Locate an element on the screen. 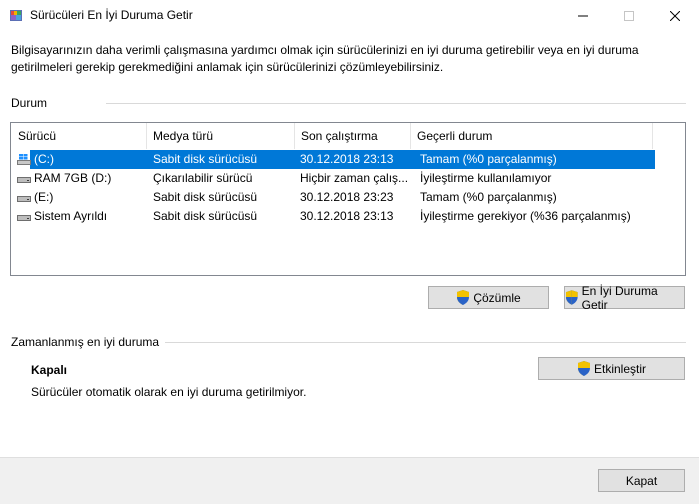  status-divider is located at coordinates (396, 103).